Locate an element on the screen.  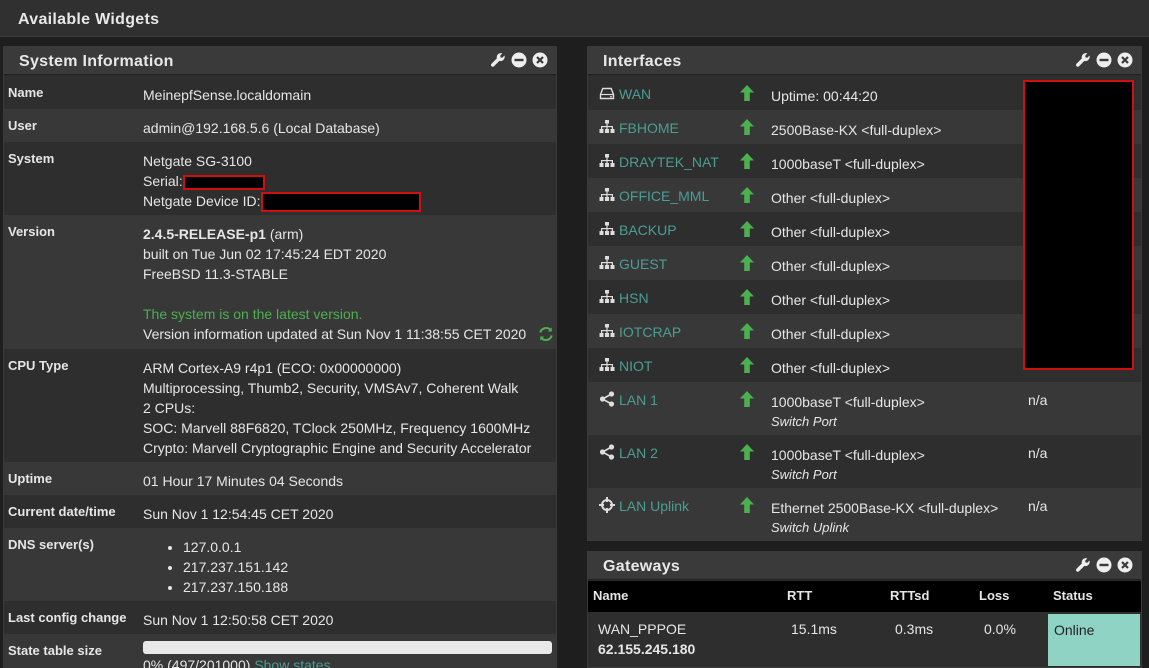
interface-link: WAN is located at coordinates (635, 94).